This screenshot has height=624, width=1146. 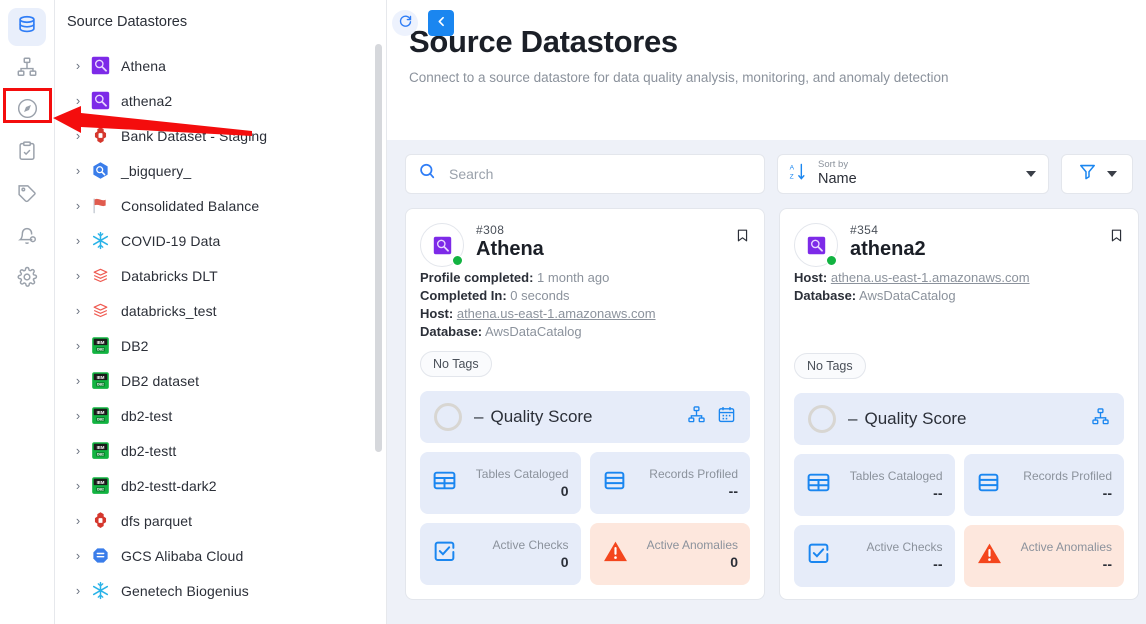 I want to click on metric-texts: Tables Cataloged --, so click(x=896, y=485).